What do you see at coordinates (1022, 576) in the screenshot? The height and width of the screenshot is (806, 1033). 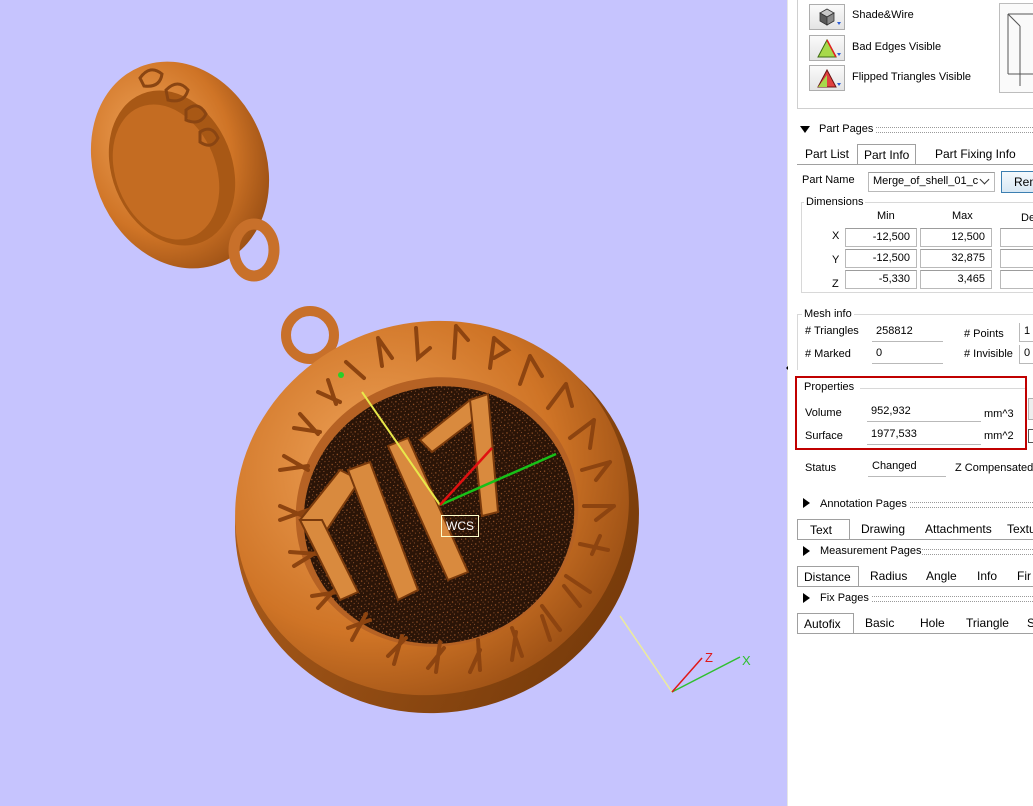 I see `tab-find: Fir` at bounding box center [1022, 576].